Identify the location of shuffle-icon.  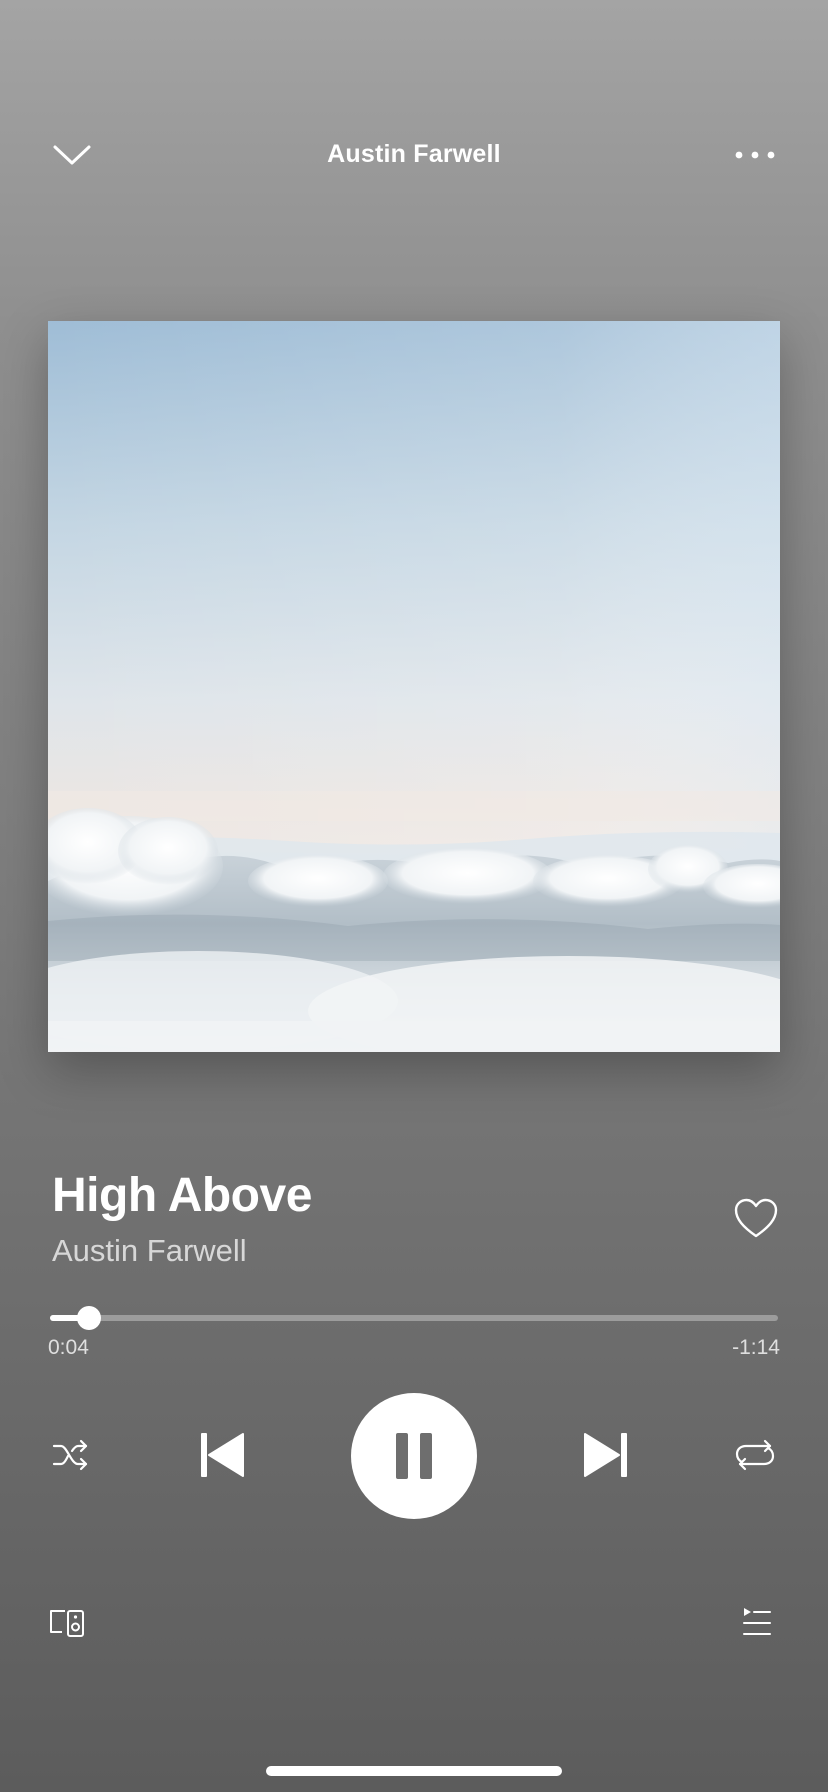
(70, 1455).